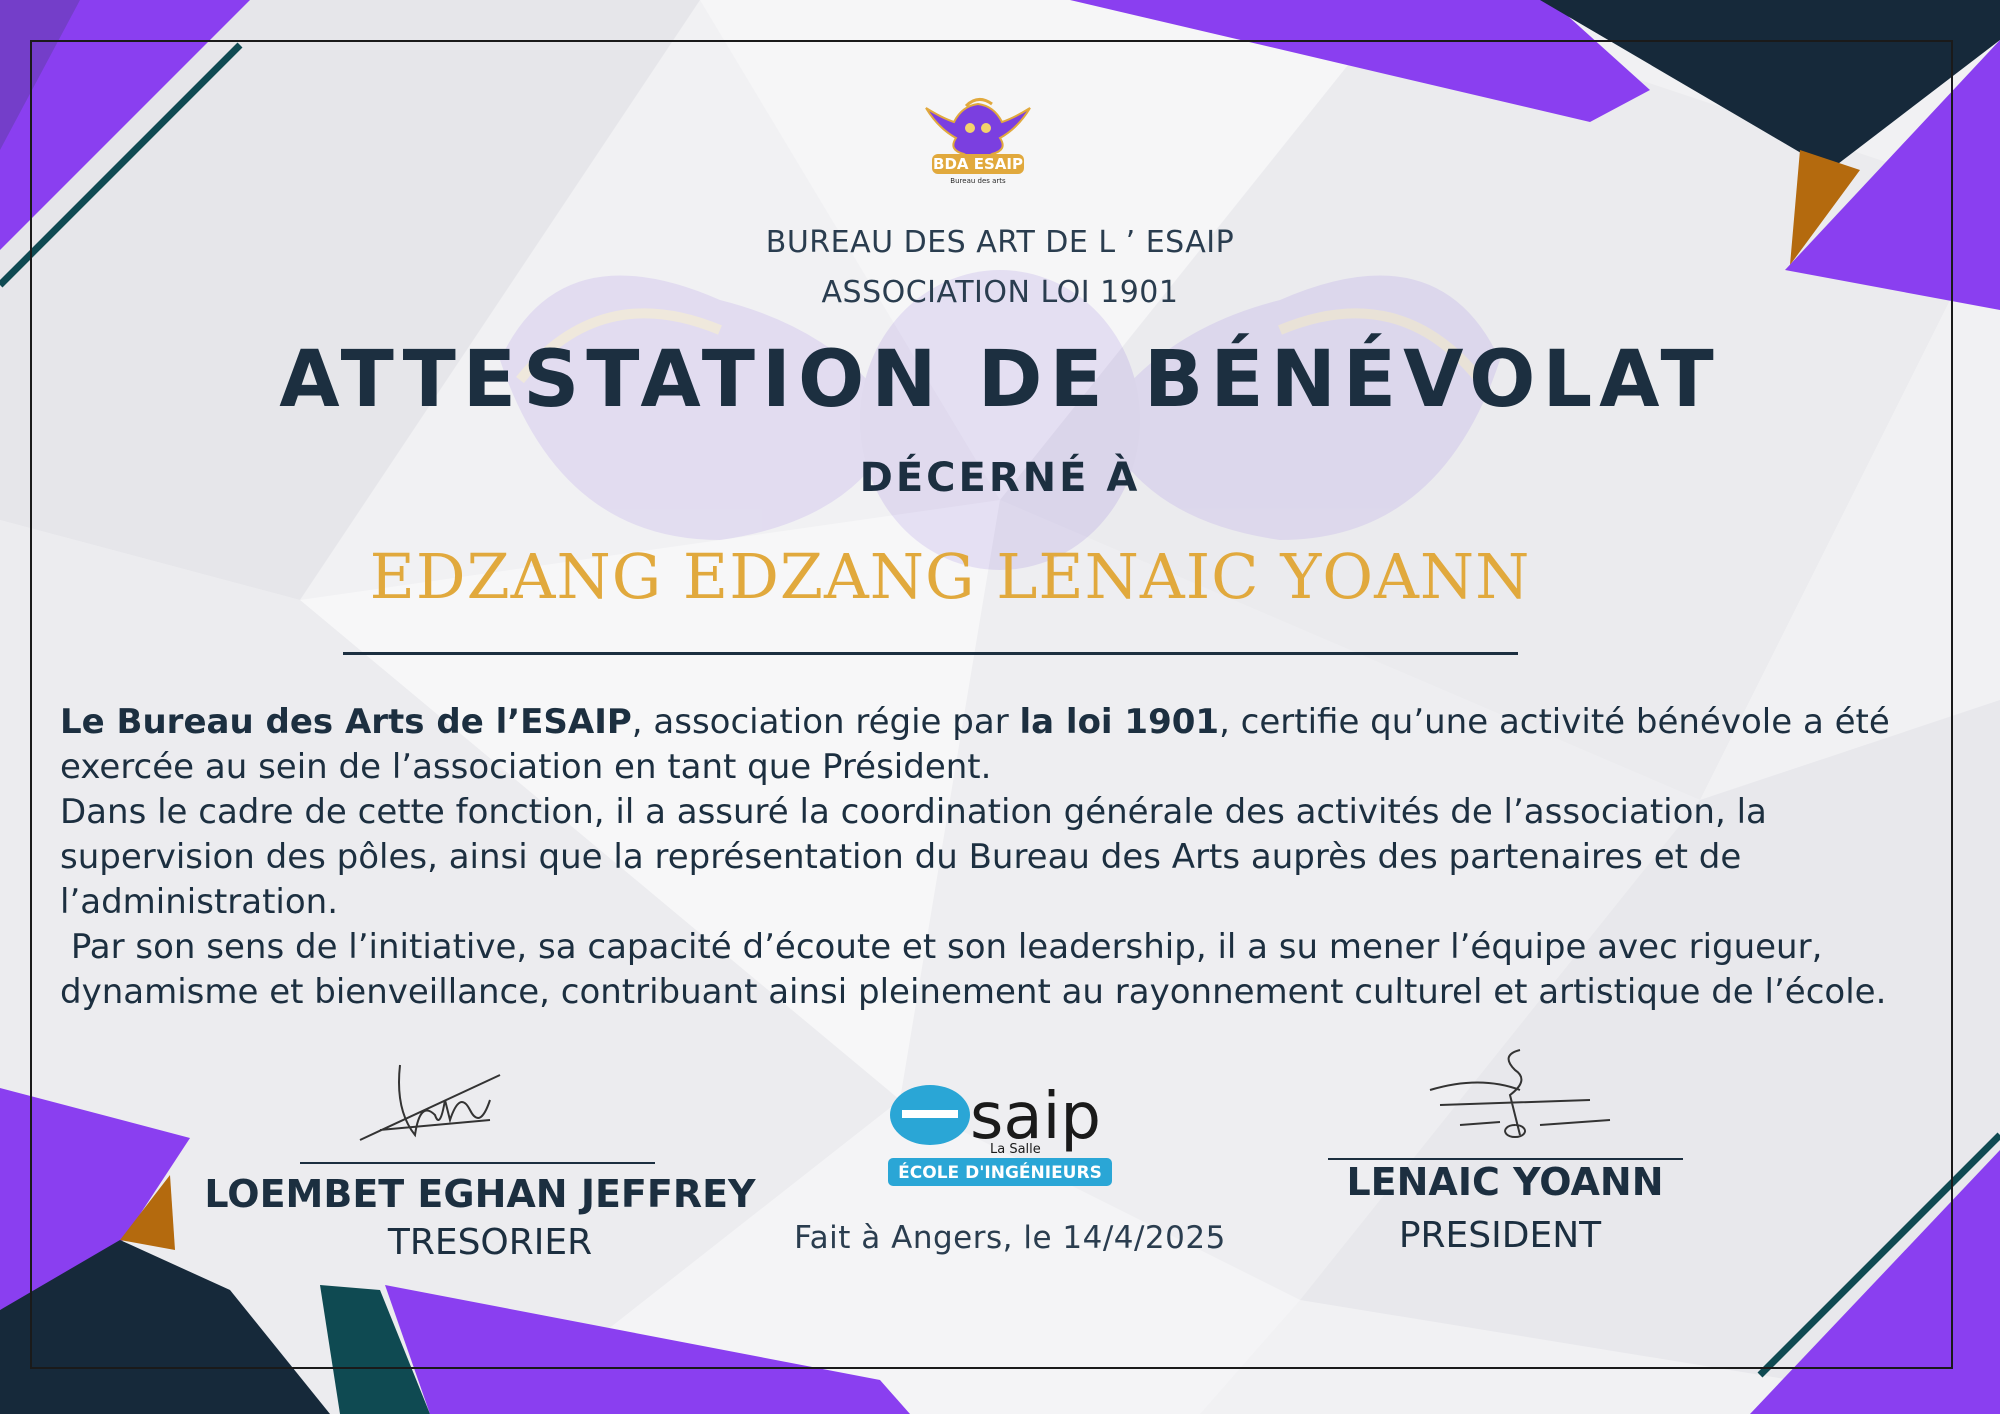 Image resolution: width=2000 pixels, height=1414 pixels. What do you see at coordinates (477, 1163) in the screenshot?
I see `treasurer-signature-line` at bounding box center [477, 1163].